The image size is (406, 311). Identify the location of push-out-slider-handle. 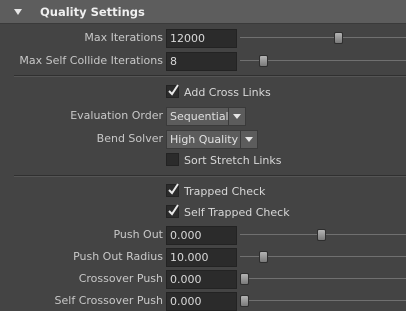
(321, 235).